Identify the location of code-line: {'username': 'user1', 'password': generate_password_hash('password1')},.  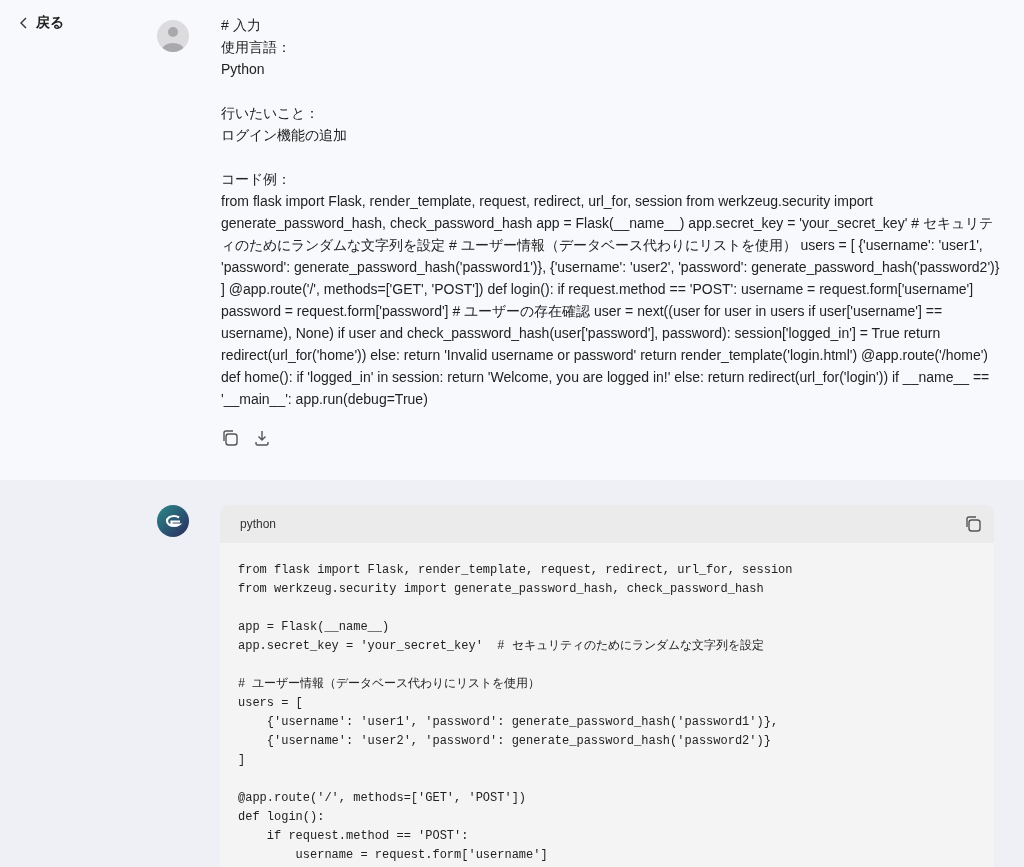
(522, 722).